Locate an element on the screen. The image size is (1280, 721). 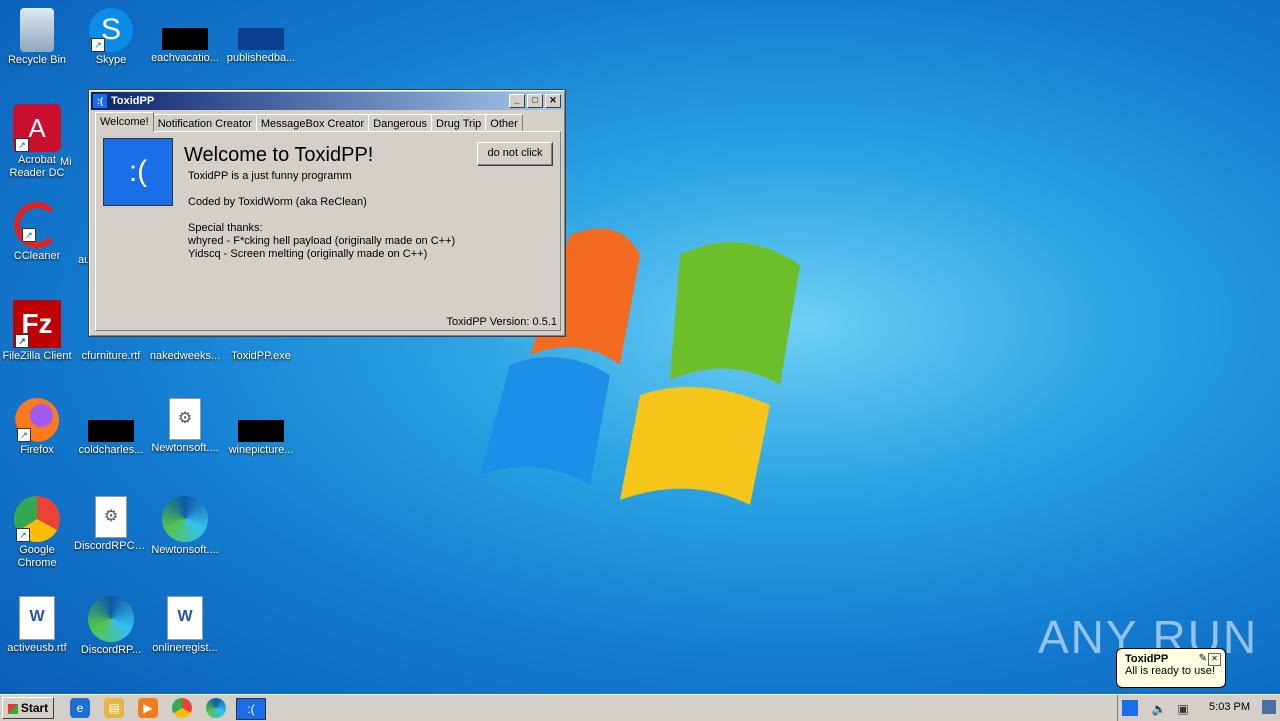
skype-icon: S ↗ is located at coordinates (111, 30).